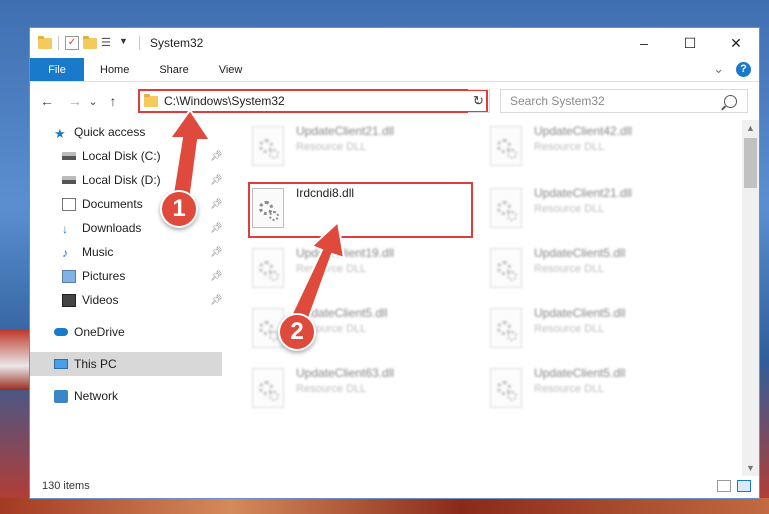 Image resolution: width=769 pixels, height=514 pixels. What do you see at coordinates (257, 218) in the screenshot?
I see `annotation-arrows` at bounding box center [257, 218].